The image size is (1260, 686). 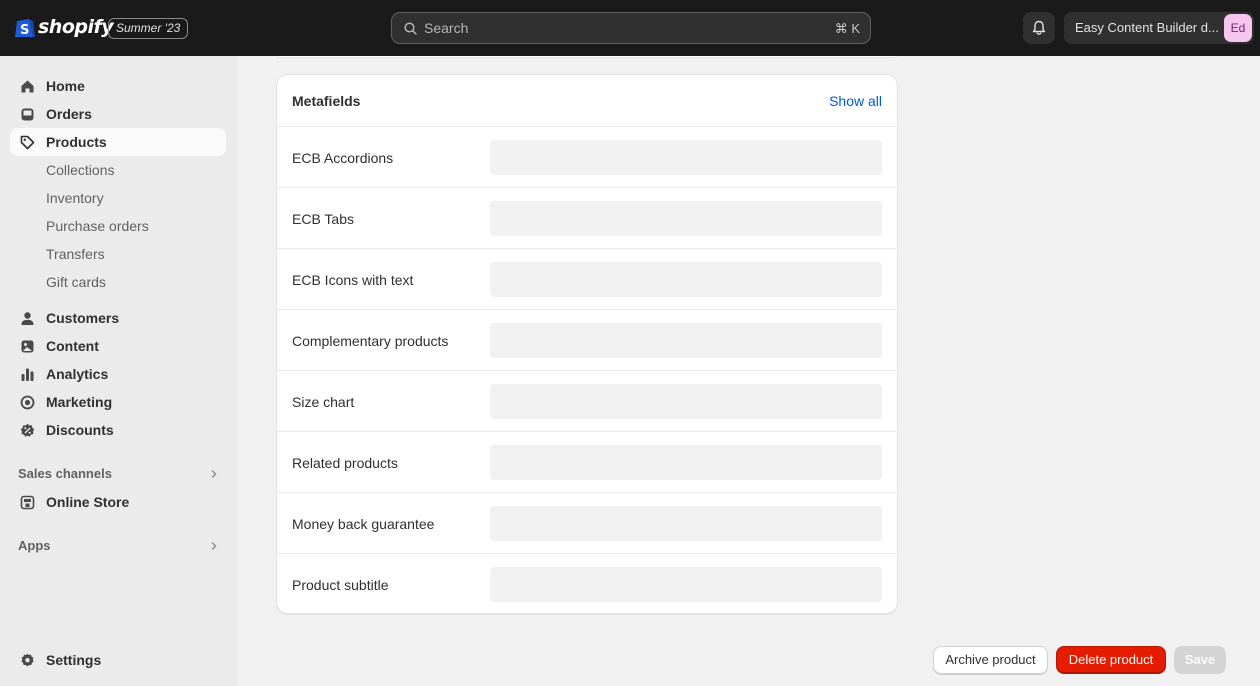 I want to click on apps-heading: Apps, so click(x=34, y=545).